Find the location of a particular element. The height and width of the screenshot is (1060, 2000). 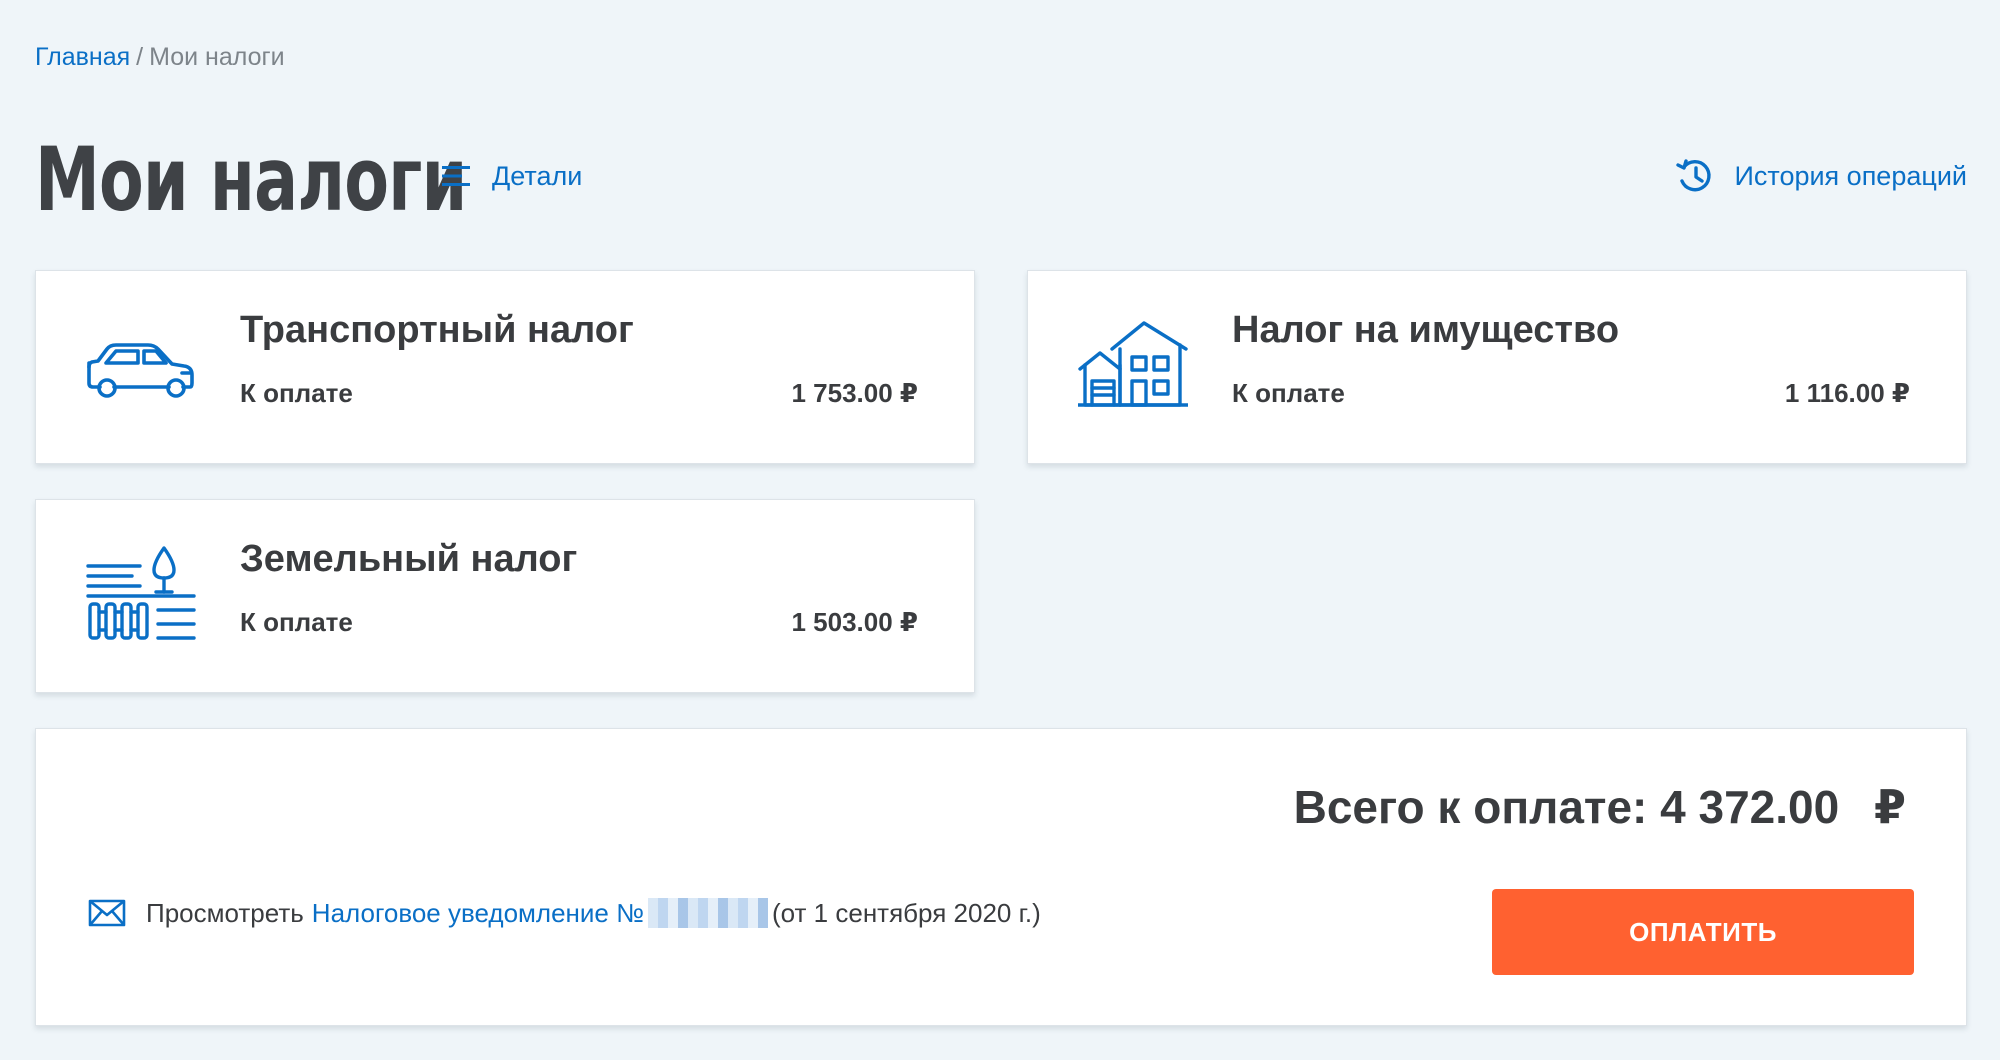

tax-title: Транспортный налог is located at coordinates (437, 330).